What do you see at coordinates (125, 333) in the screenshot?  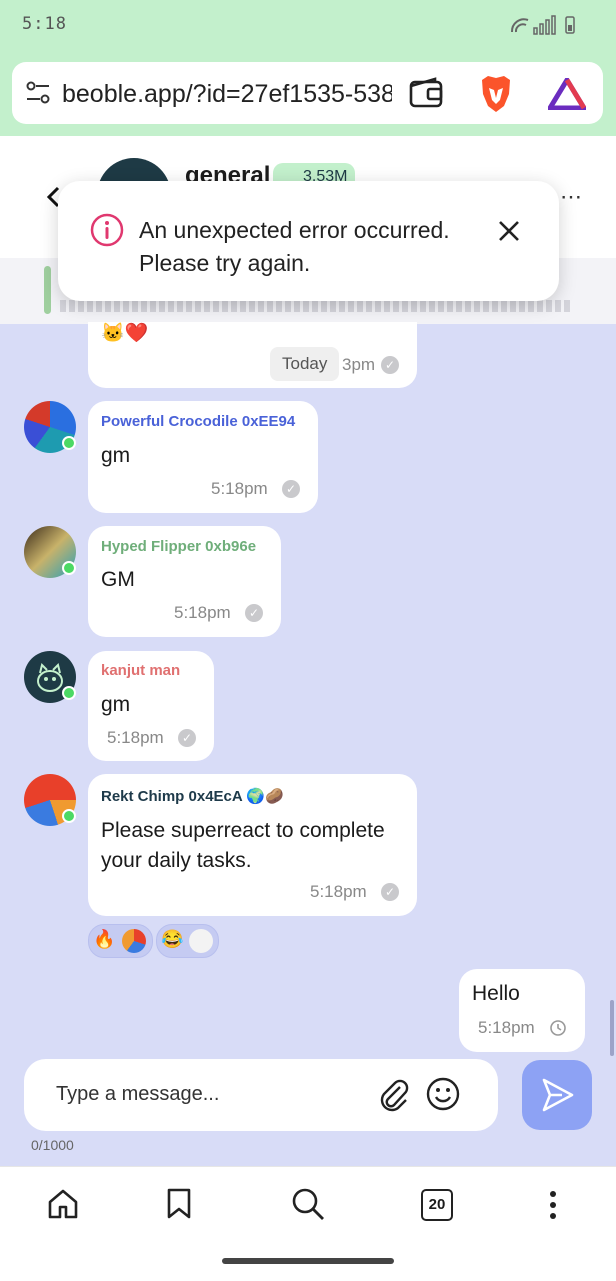 I see `message-emojis: 🐱❤️` at bounding box center [125, 333].